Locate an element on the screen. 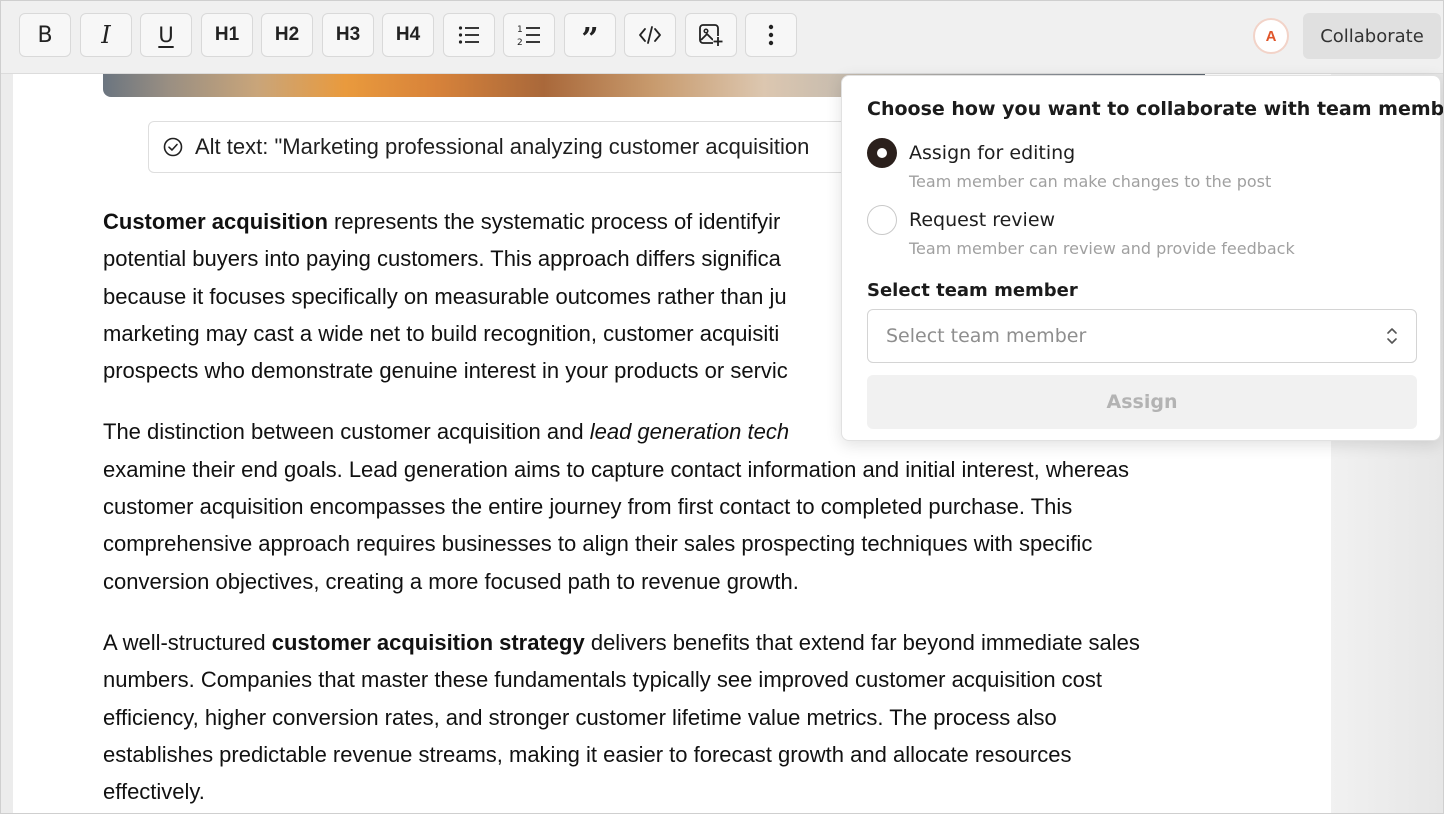  italic-icon: I is located at coordinates (106, 35).